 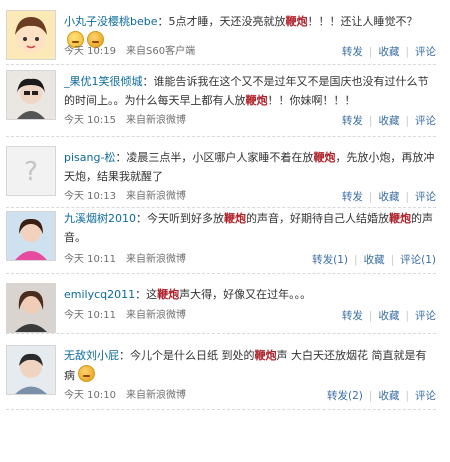 What do you see at coordinates (250, 260) in the screenshot?
I see `post-meta: 今天 10:11 来自新浪微博 转发(1) | 收藏 | 评论(1)` at bounding box center [250, 260].